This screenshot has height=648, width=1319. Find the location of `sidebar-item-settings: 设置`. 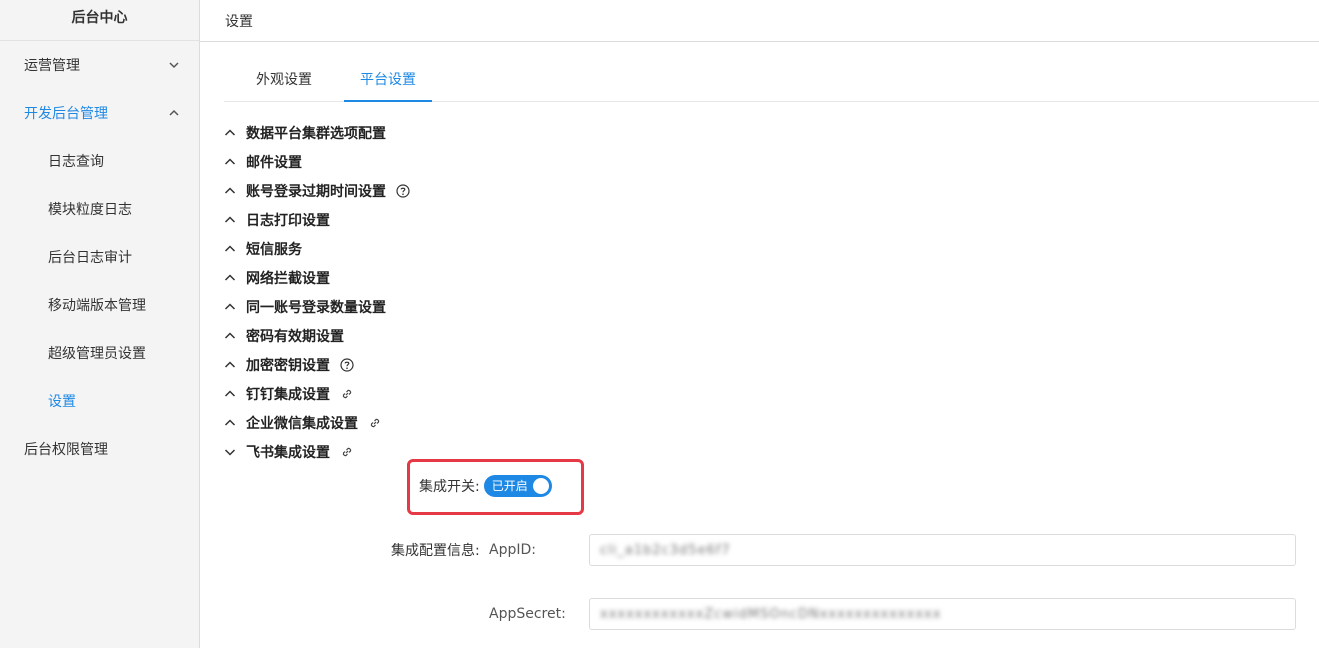

sidebar-item-settings: 设置 is located at coordinates (99, 401).